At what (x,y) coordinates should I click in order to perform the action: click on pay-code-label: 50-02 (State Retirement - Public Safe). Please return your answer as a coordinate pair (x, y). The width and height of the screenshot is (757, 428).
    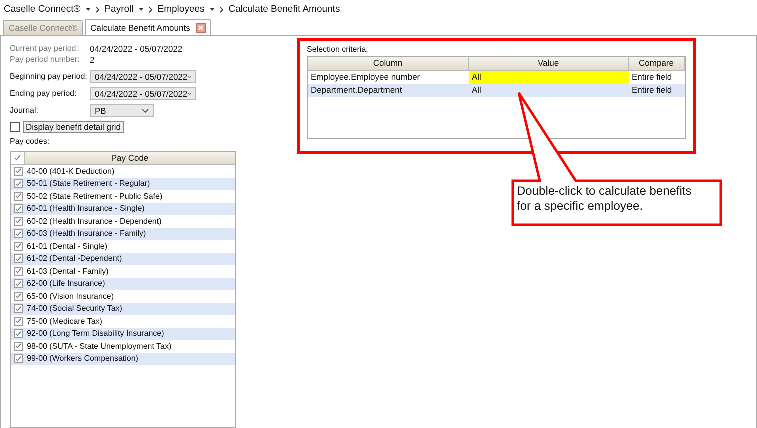
    Looking at the image, I should click on (95, 196).